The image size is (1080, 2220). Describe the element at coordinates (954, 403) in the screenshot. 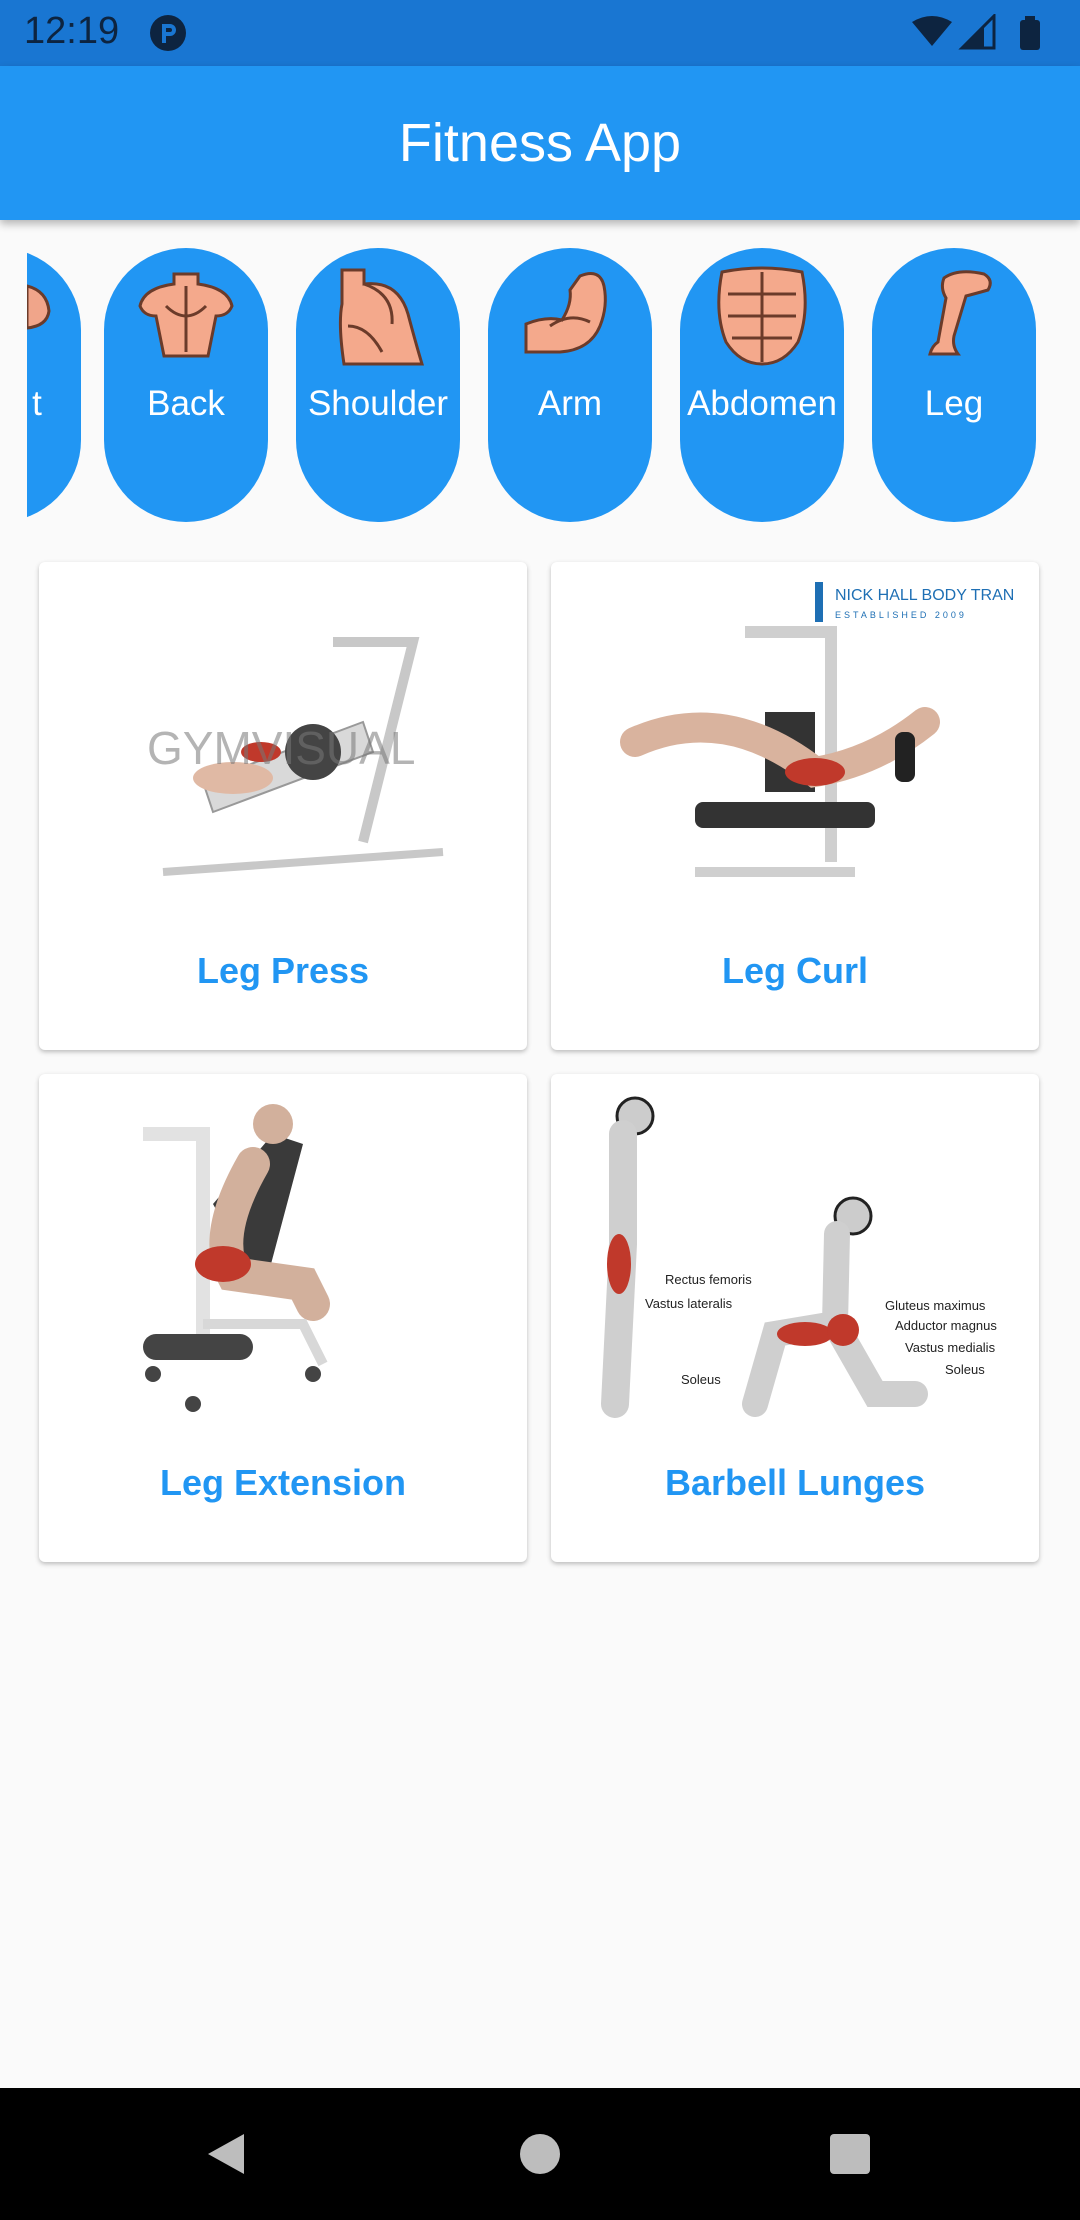

I see `category-label: Leg` at that location.